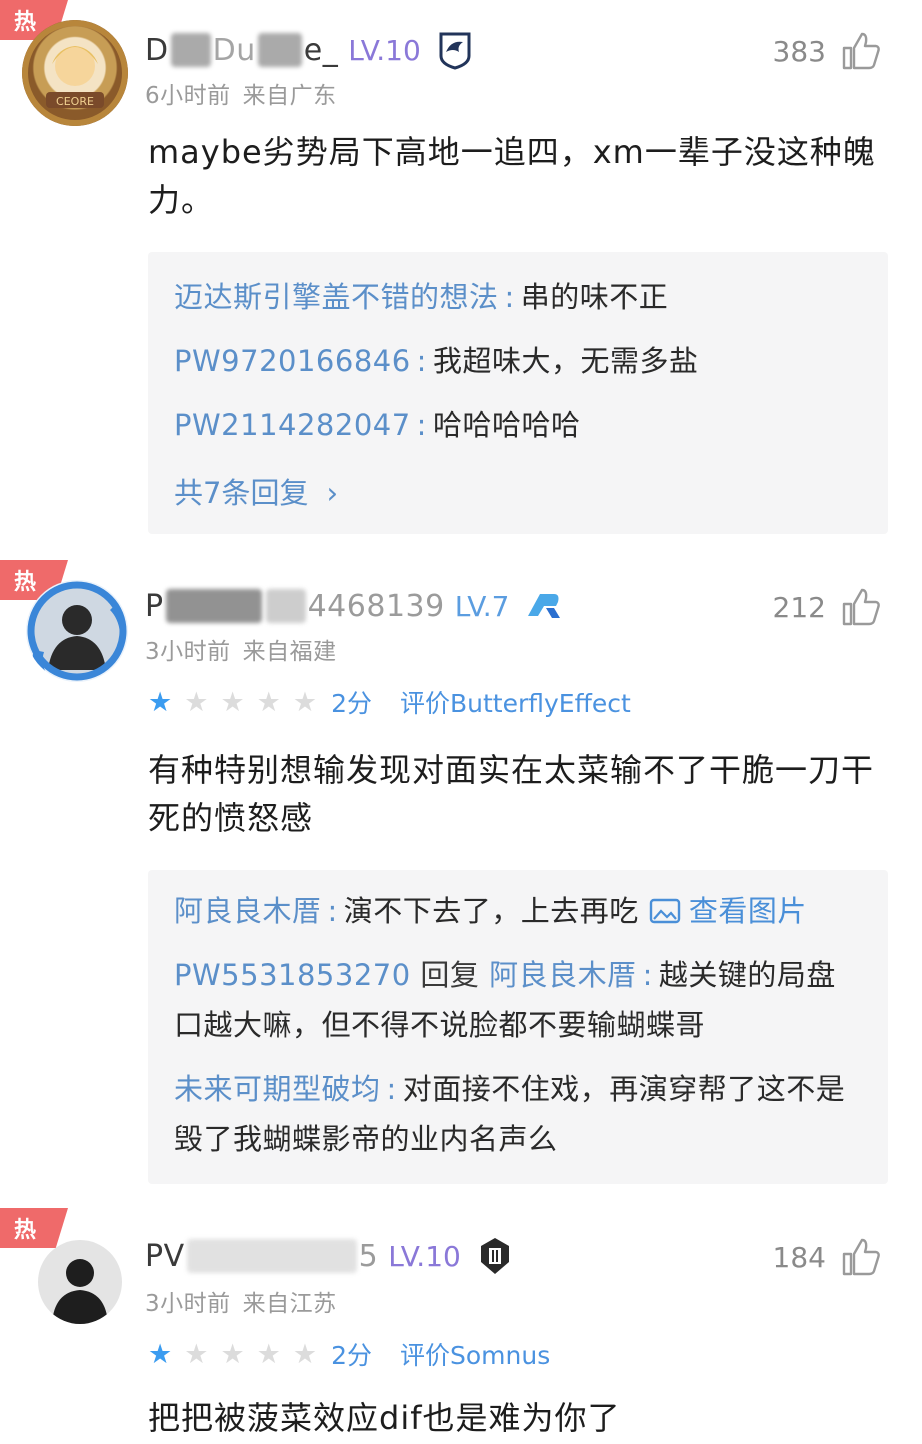  Describe the element at coordinates (321, 50) in the screenshot. I see `username-part: e_` at that location.